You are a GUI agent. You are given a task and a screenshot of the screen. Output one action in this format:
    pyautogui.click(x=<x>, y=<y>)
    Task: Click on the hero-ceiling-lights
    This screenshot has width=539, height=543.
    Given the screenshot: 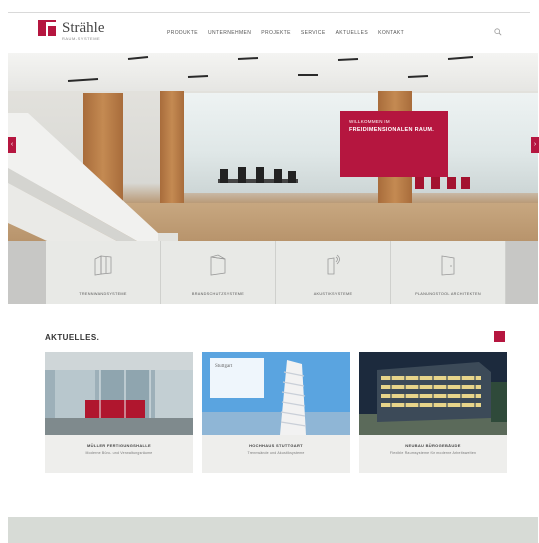 What is the action you would take?
    pyautogui.click(x=270, y=69)
    